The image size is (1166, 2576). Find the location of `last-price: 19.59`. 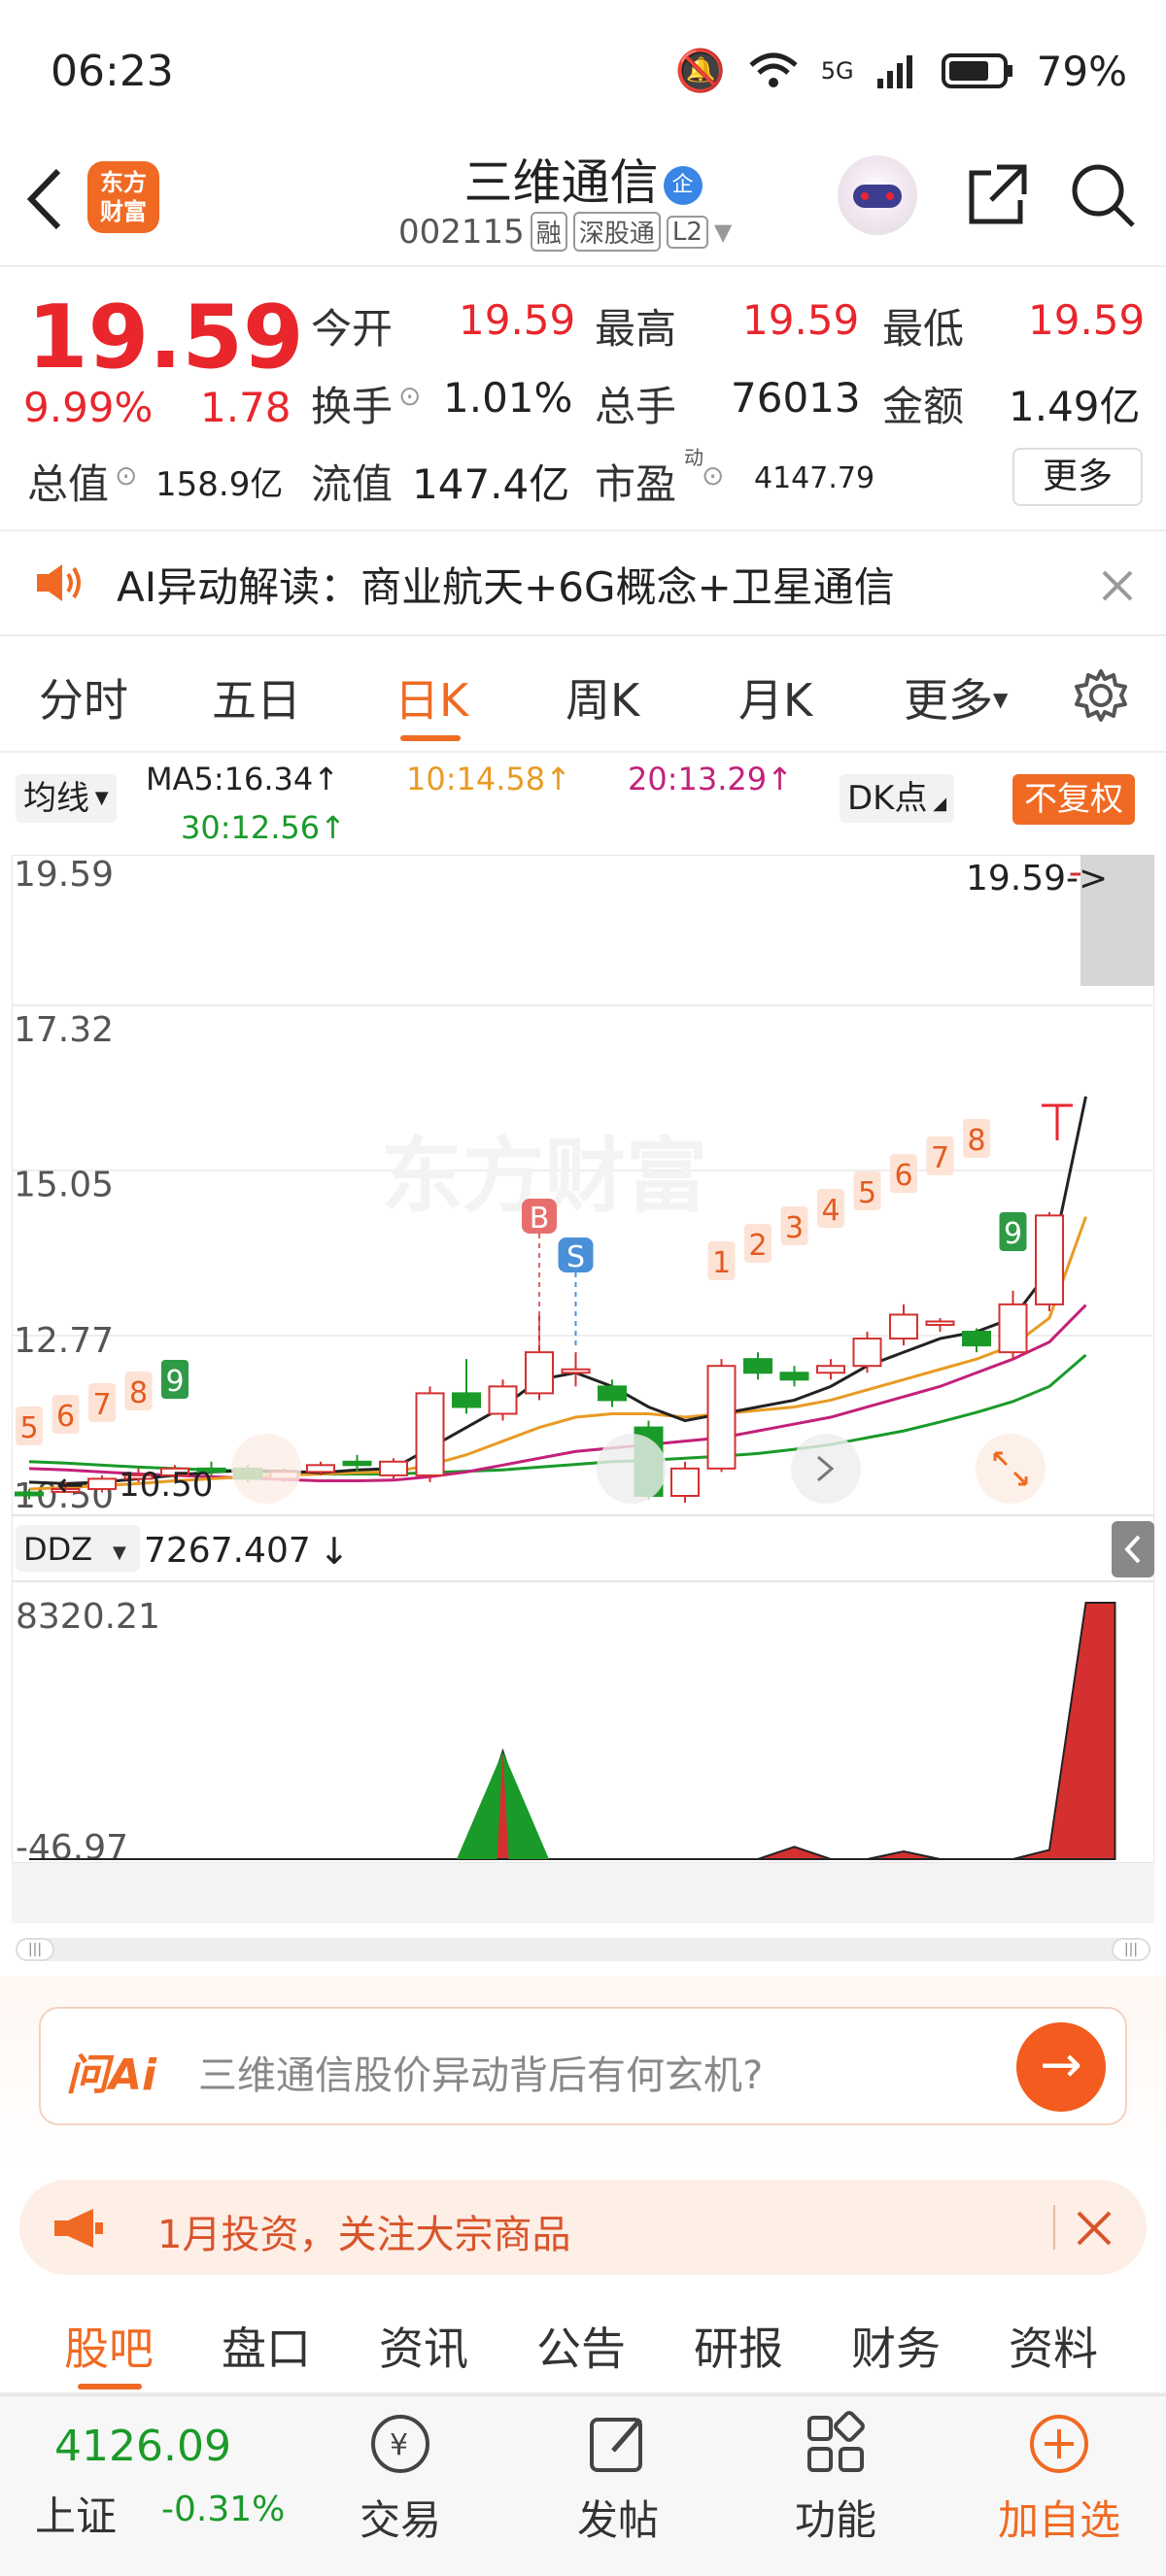

last-price: 19.59 is located at coordinates (165, 338).